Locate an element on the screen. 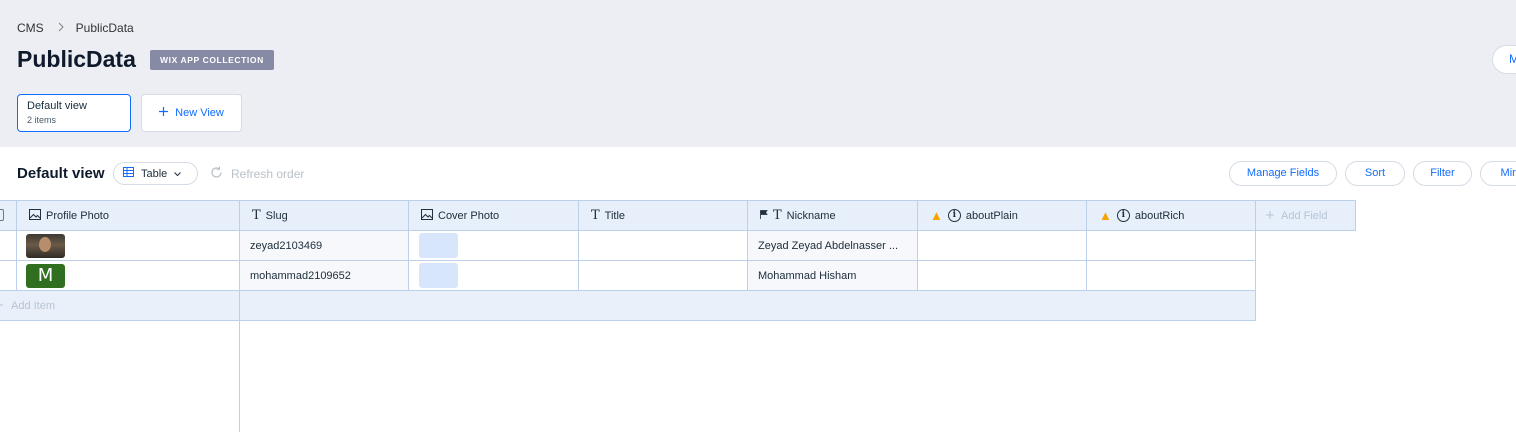 Image resolution: width=1516 pixels, height=432 pixels. mirror-button: Mirr is located at coordinates (1498, 173).